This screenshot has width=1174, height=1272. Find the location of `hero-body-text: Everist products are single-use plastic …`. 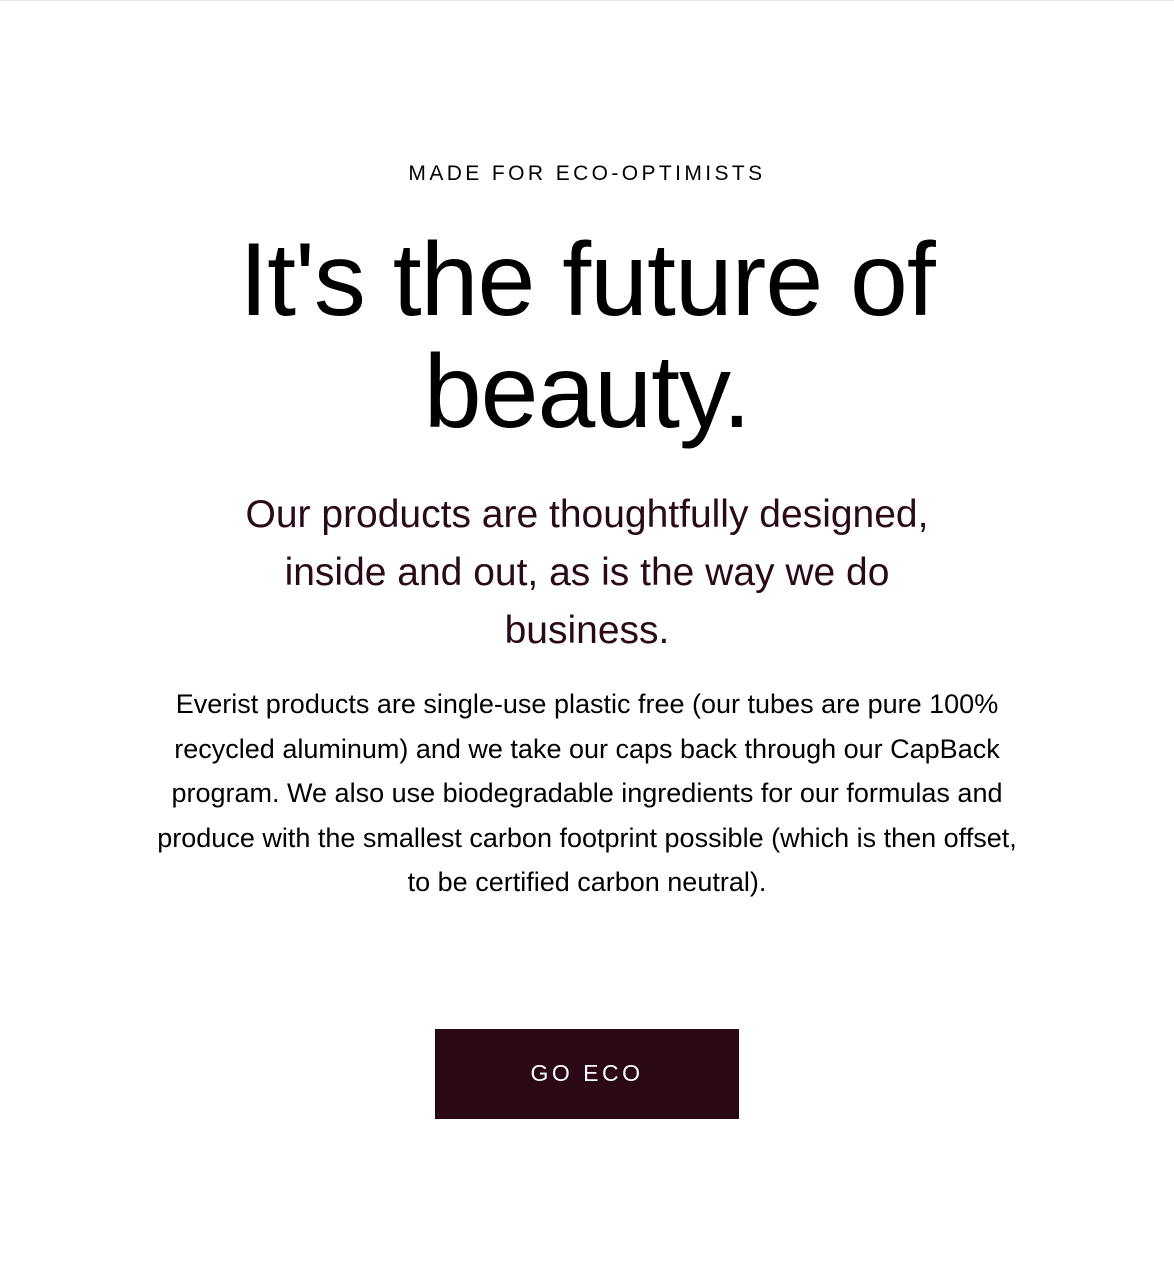

hero-body-text: Everist products are single-use plastic … is located at coordinates (587, 793).